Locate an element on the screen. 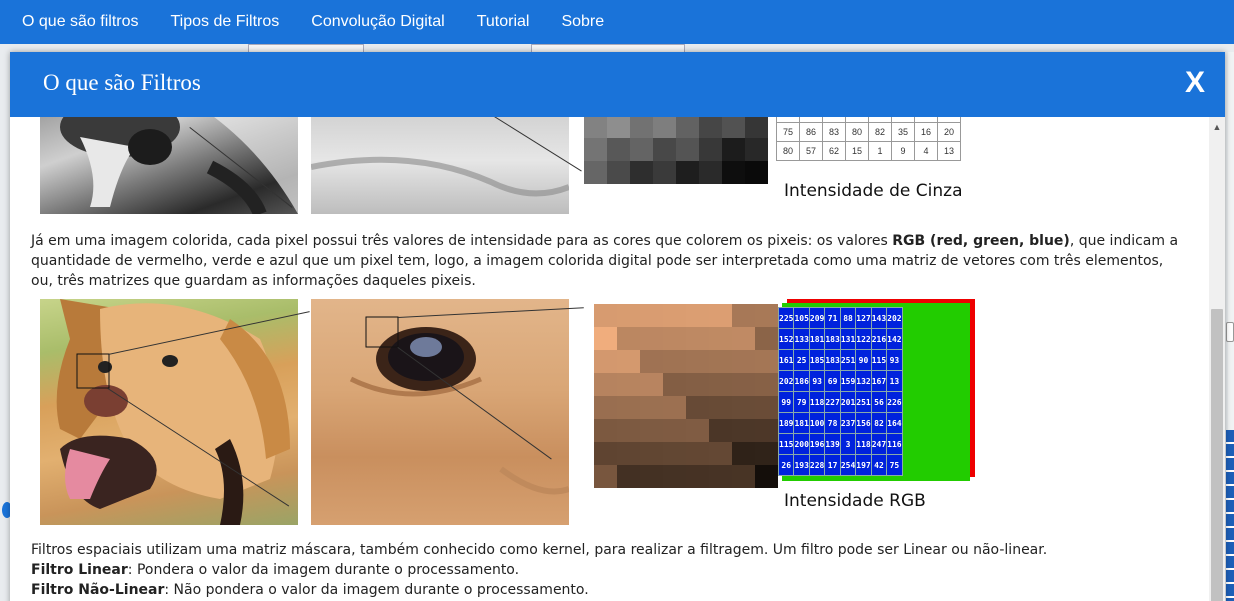 The height and width of the screenshot is (601, 1234). matrix-cell: 237 is located at coordinates (848, 423).